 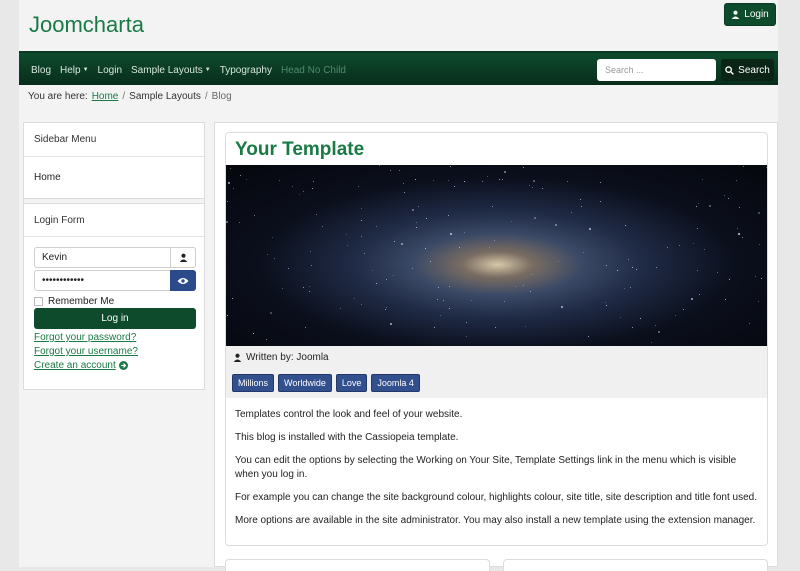 I want to click on header-login-button: Login, so click(x=750, y=14).